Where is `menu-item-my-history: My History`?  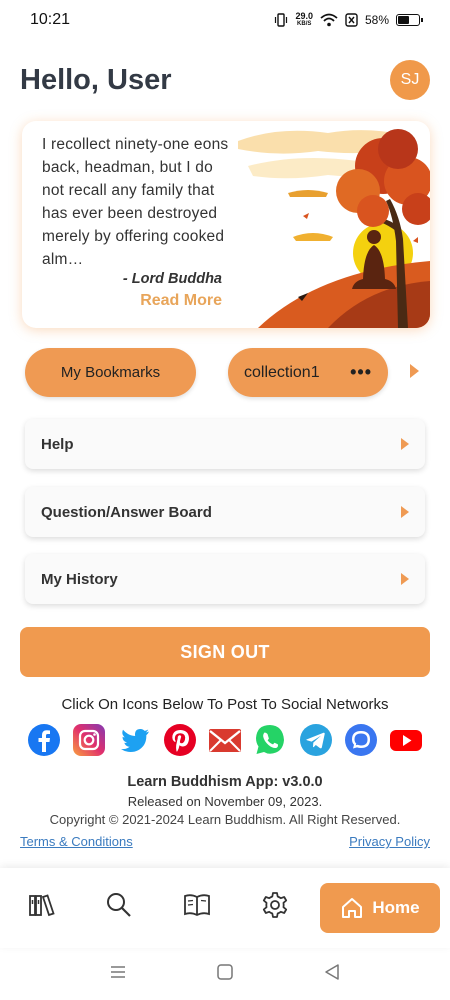
menu-item-my-history: My History is located at coordinates (225, 579).